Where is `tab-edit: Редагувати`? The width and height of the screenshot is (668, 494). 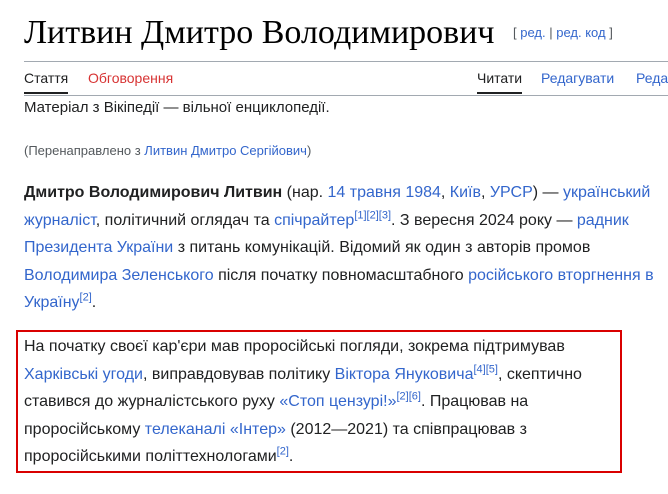
tab-edit: Редагувати is located at coordinates (577, 81).